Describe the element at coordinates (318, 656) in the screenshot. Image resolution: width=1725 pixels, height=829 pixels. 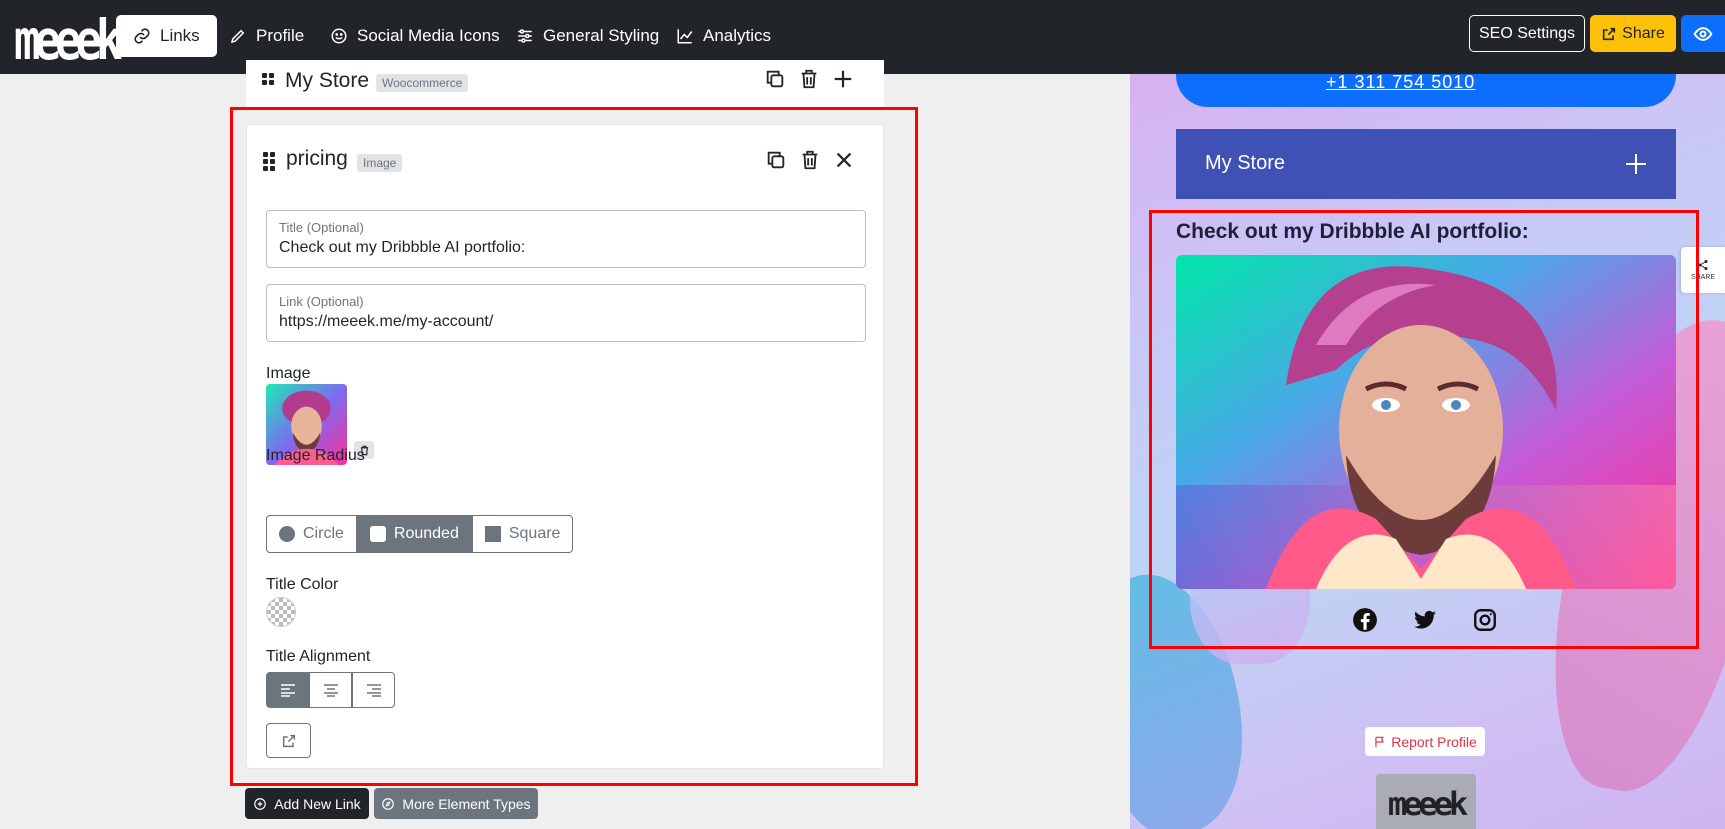
I see `title-alignment-label: Title Alignment` at that location.